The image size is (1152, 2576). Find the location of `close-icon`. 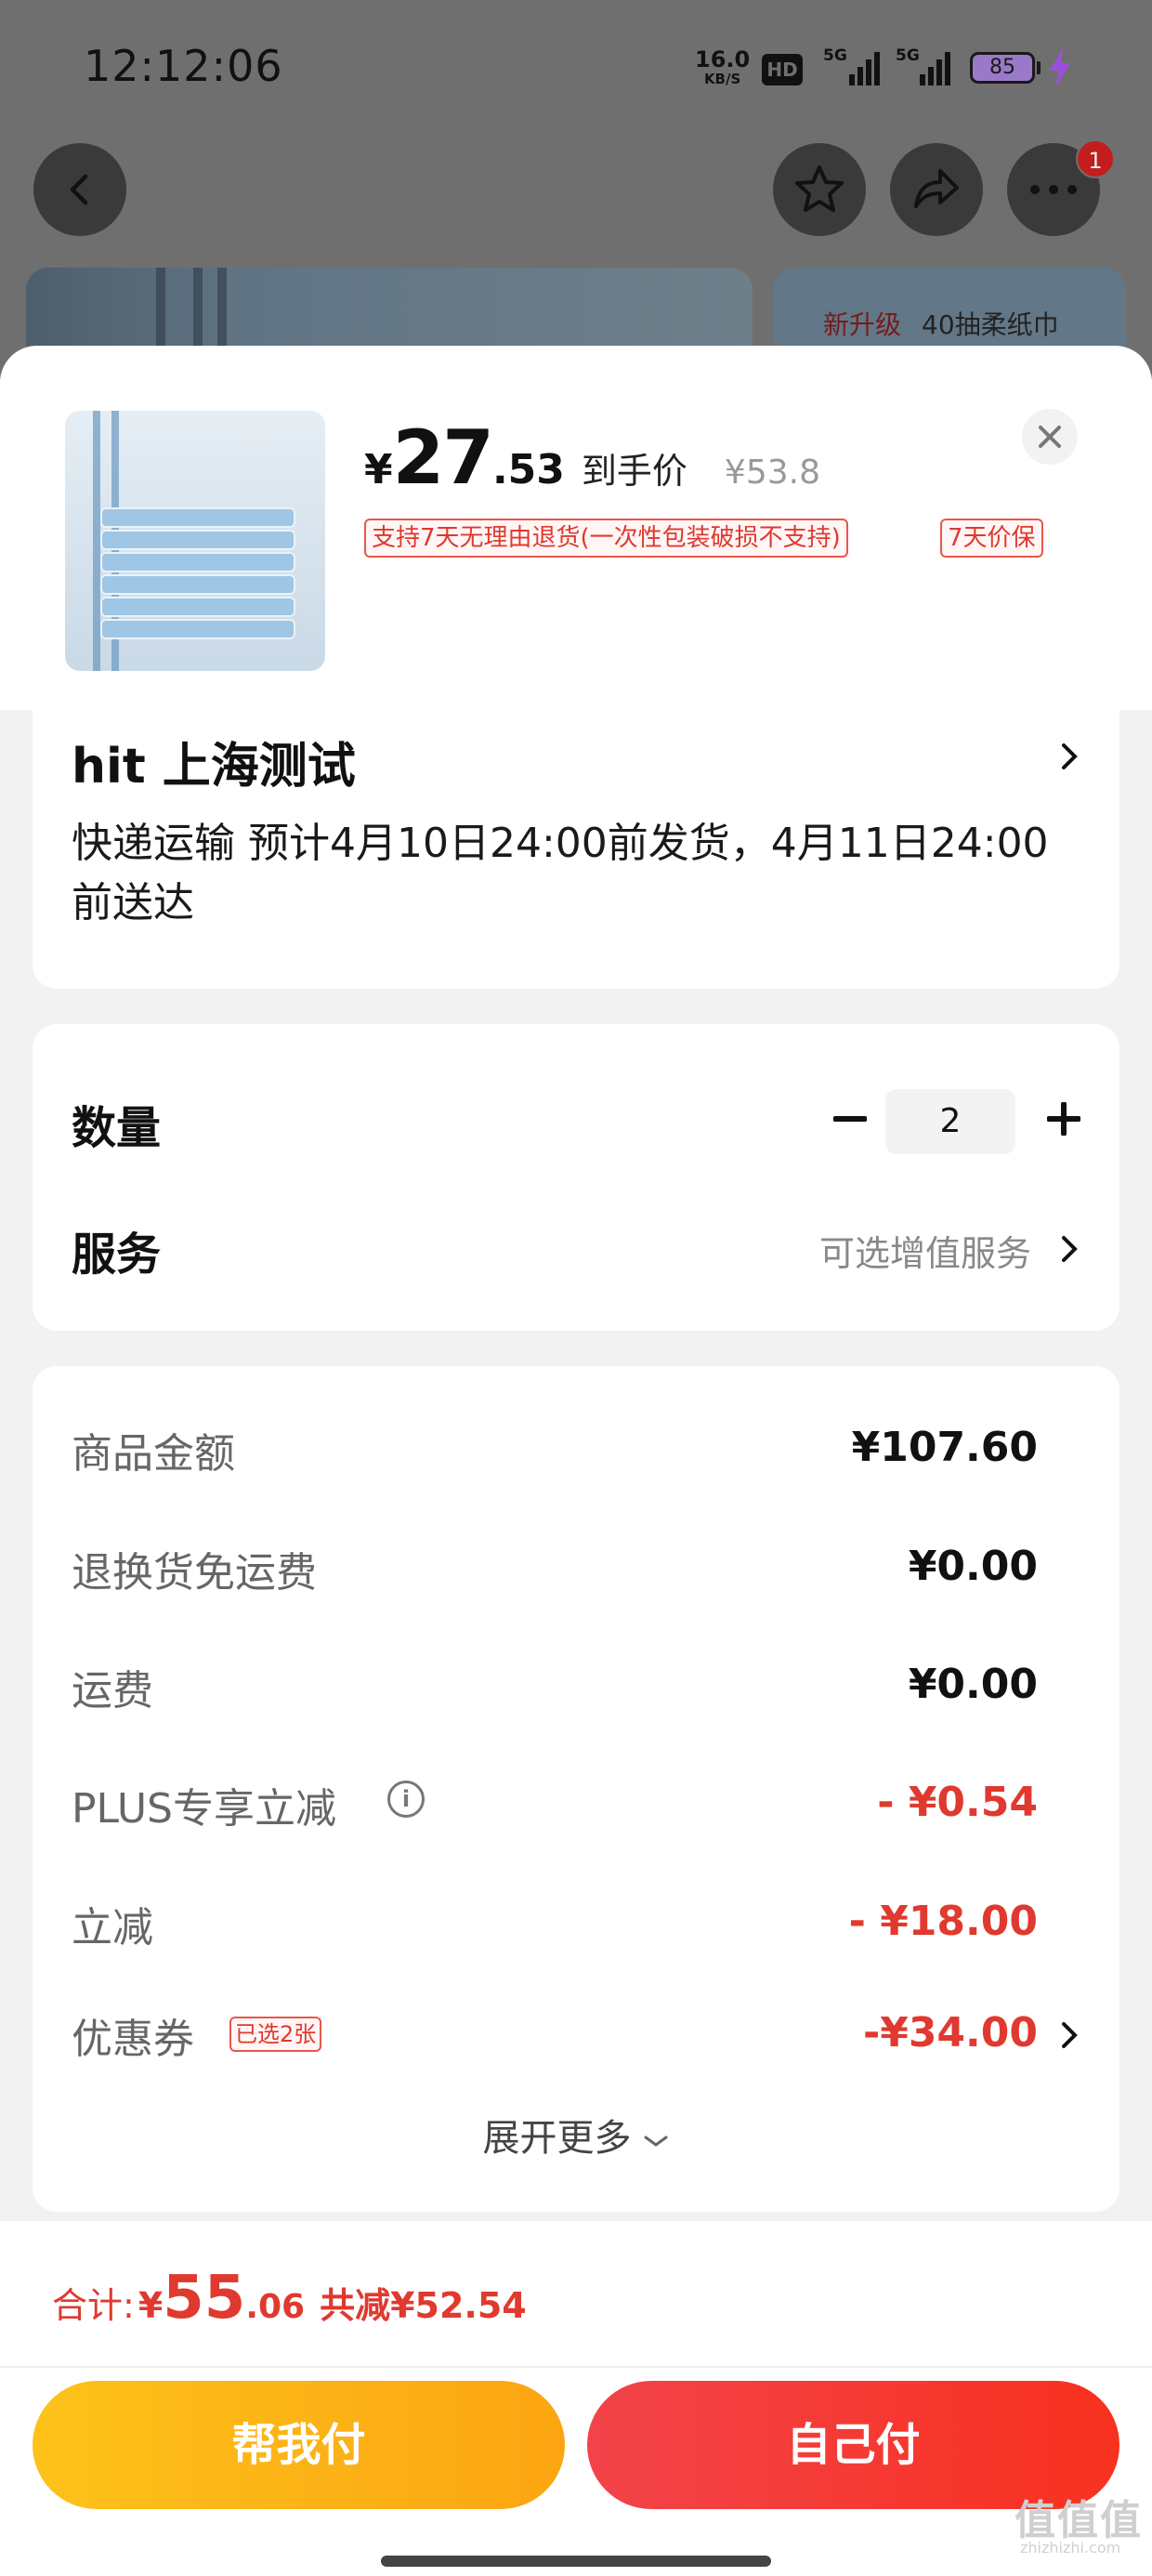

close-icon is located at coordinates (1050, 437).